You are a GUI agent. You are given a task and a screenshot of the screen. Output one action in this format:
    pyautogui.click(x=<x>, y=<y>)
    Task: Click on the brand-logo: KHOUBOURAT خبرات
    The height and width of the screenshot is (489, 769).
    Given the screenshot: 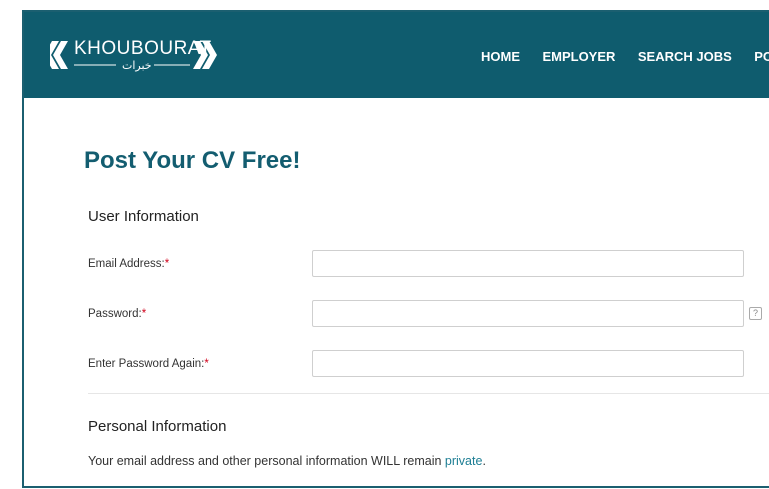 What is the action you would take?
    pyautogui.click(x=135, y=55)
    